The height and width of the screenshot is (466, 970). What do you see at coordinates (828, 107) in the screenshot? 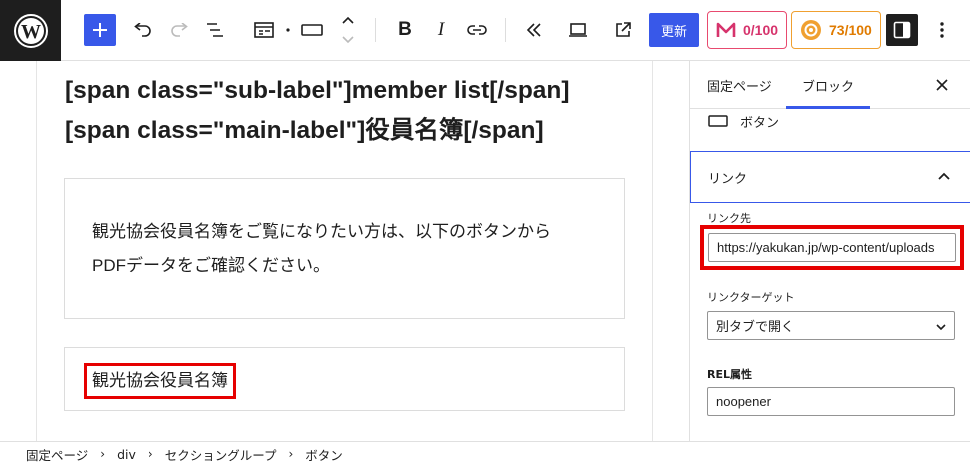
I see `active-tab-indicator` at bounding box center [828, 107].